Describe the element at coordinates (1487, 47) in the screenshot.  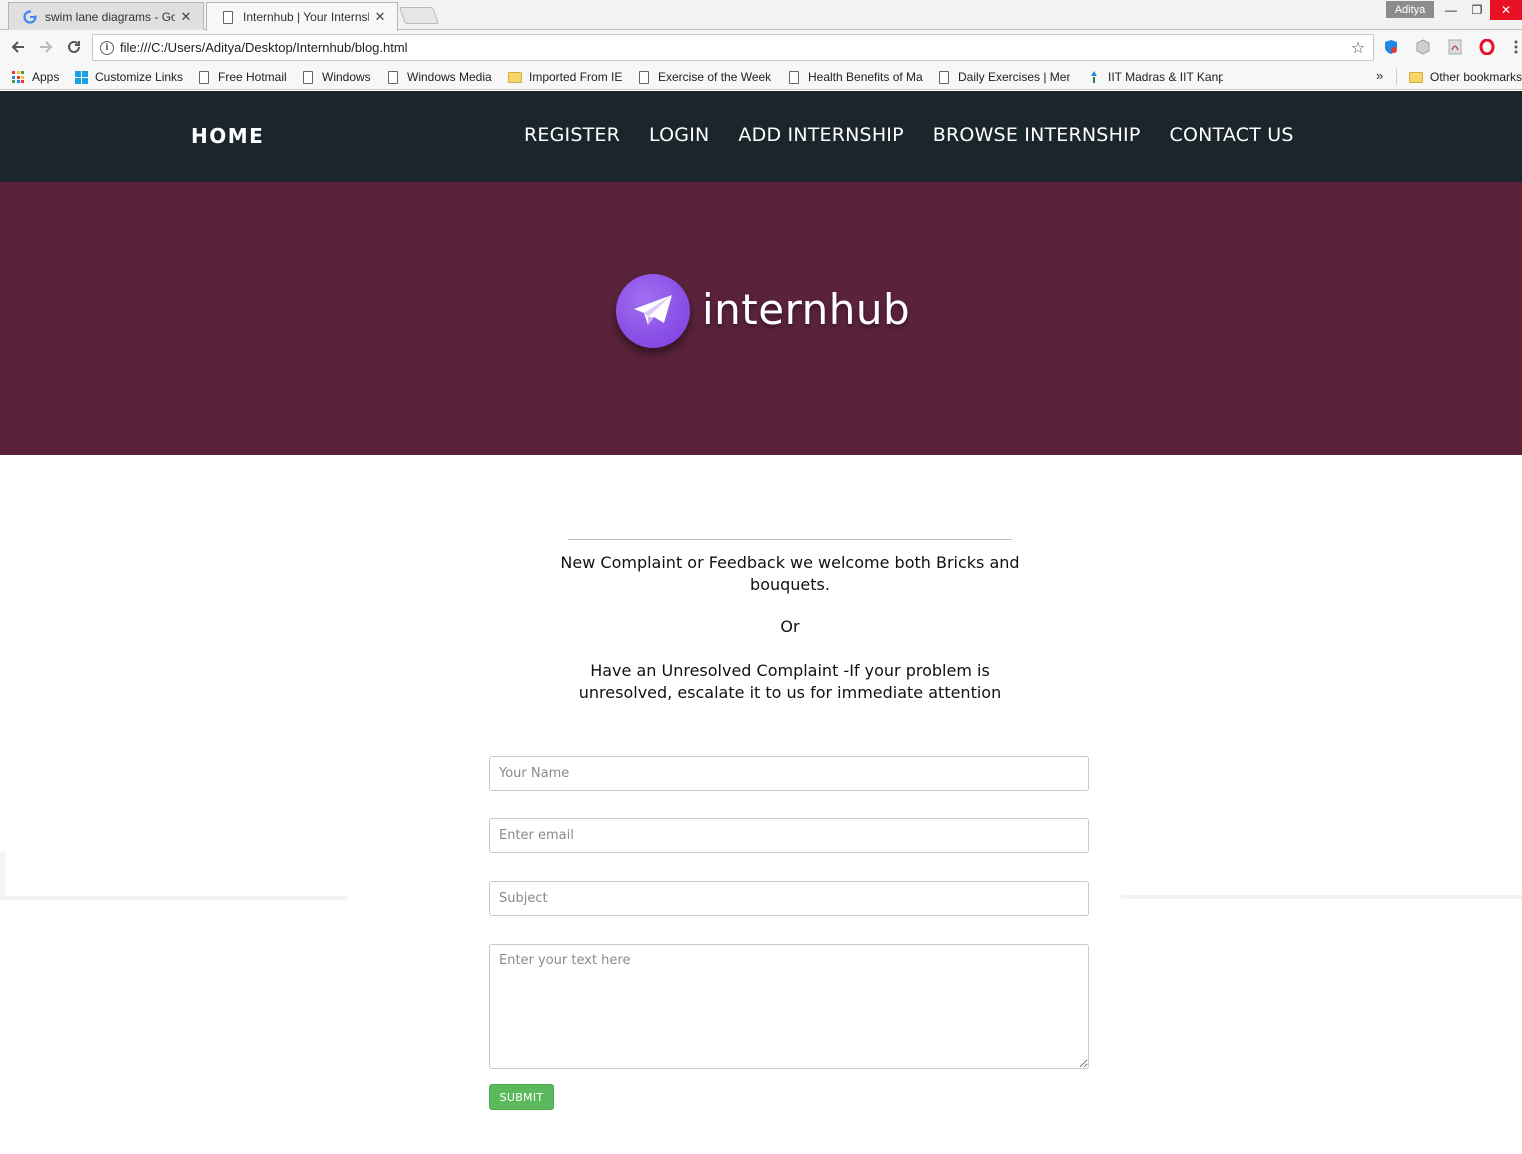
I see `opera-icon` at that location.